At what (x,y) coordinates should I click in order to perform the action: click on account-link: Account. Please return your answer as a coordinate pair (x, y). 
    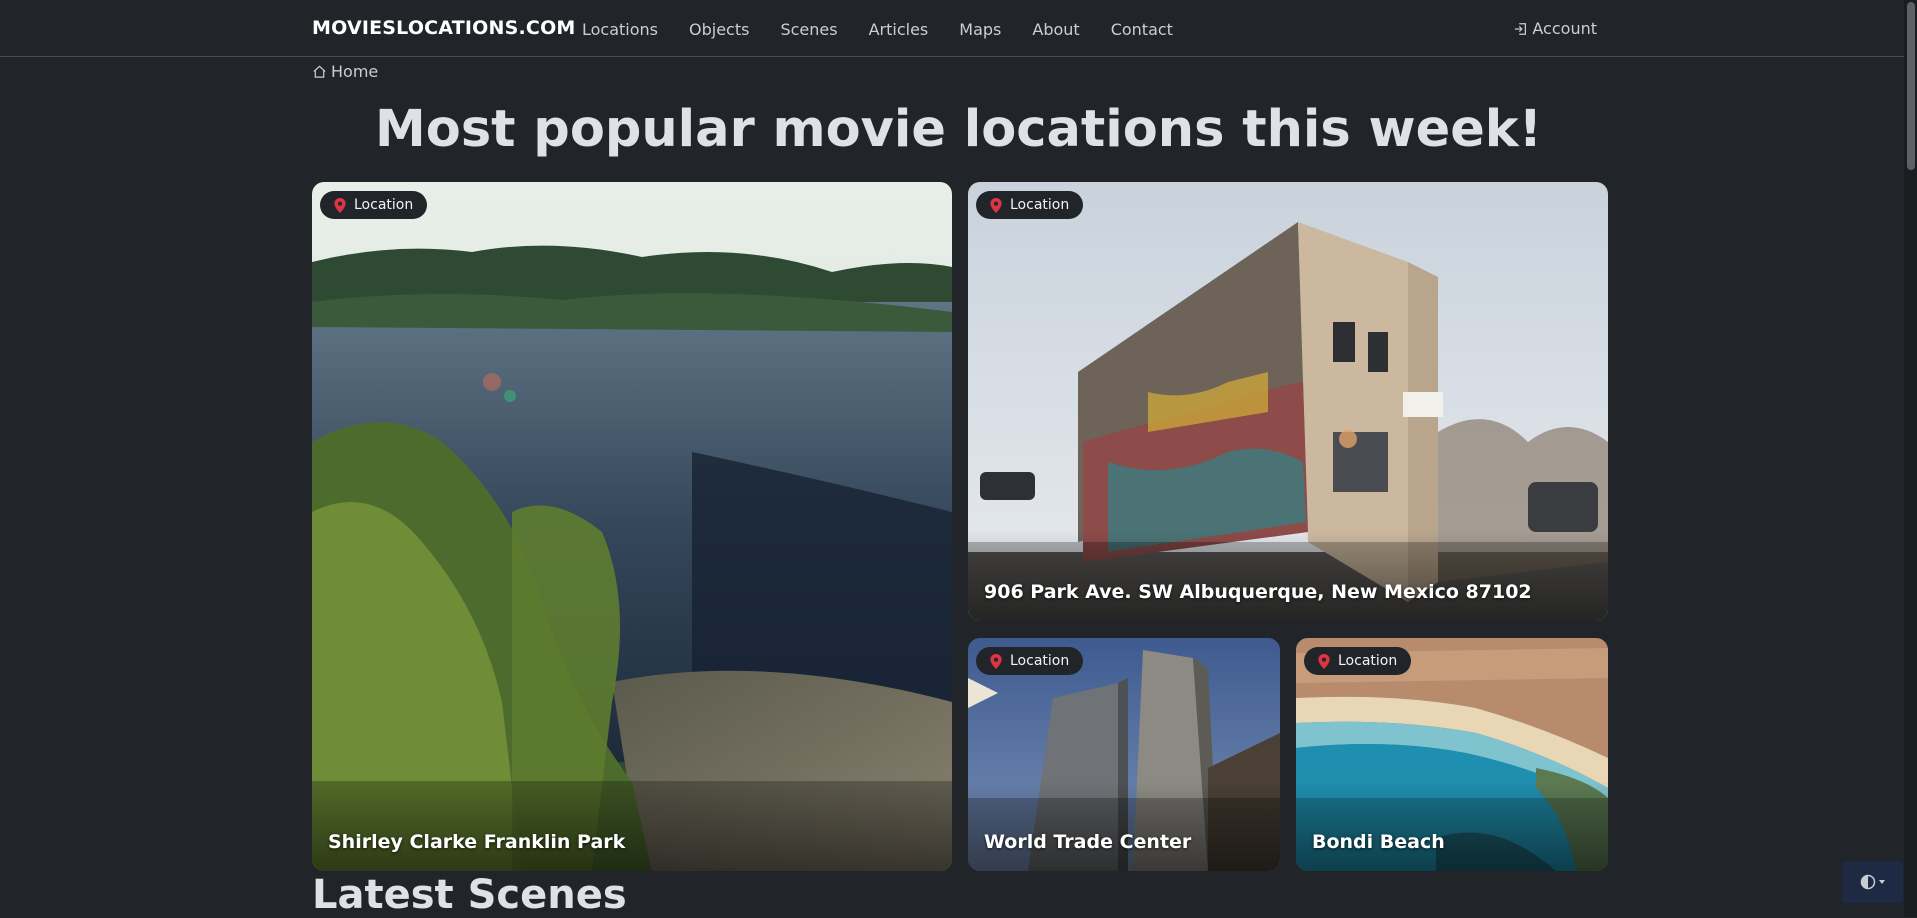
    Looking at the image, I should click on (1555, 28).